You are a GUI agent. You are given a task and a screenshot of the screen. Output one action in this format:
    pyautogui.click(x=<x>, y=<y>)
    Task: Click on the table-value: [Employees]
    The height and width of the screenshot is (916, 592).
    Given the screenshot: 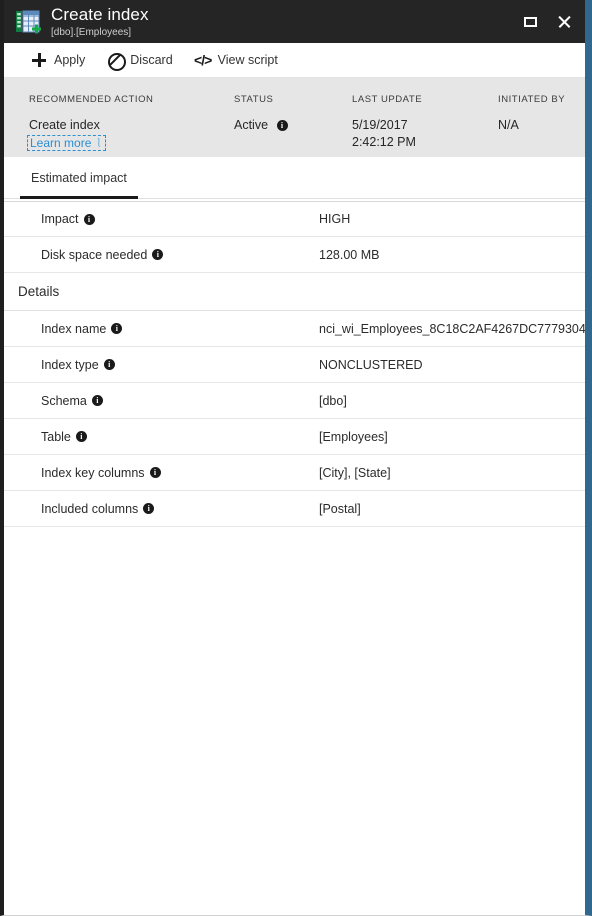 What is the action you would take?
    pyautogui.click(x=353, y=436)
    